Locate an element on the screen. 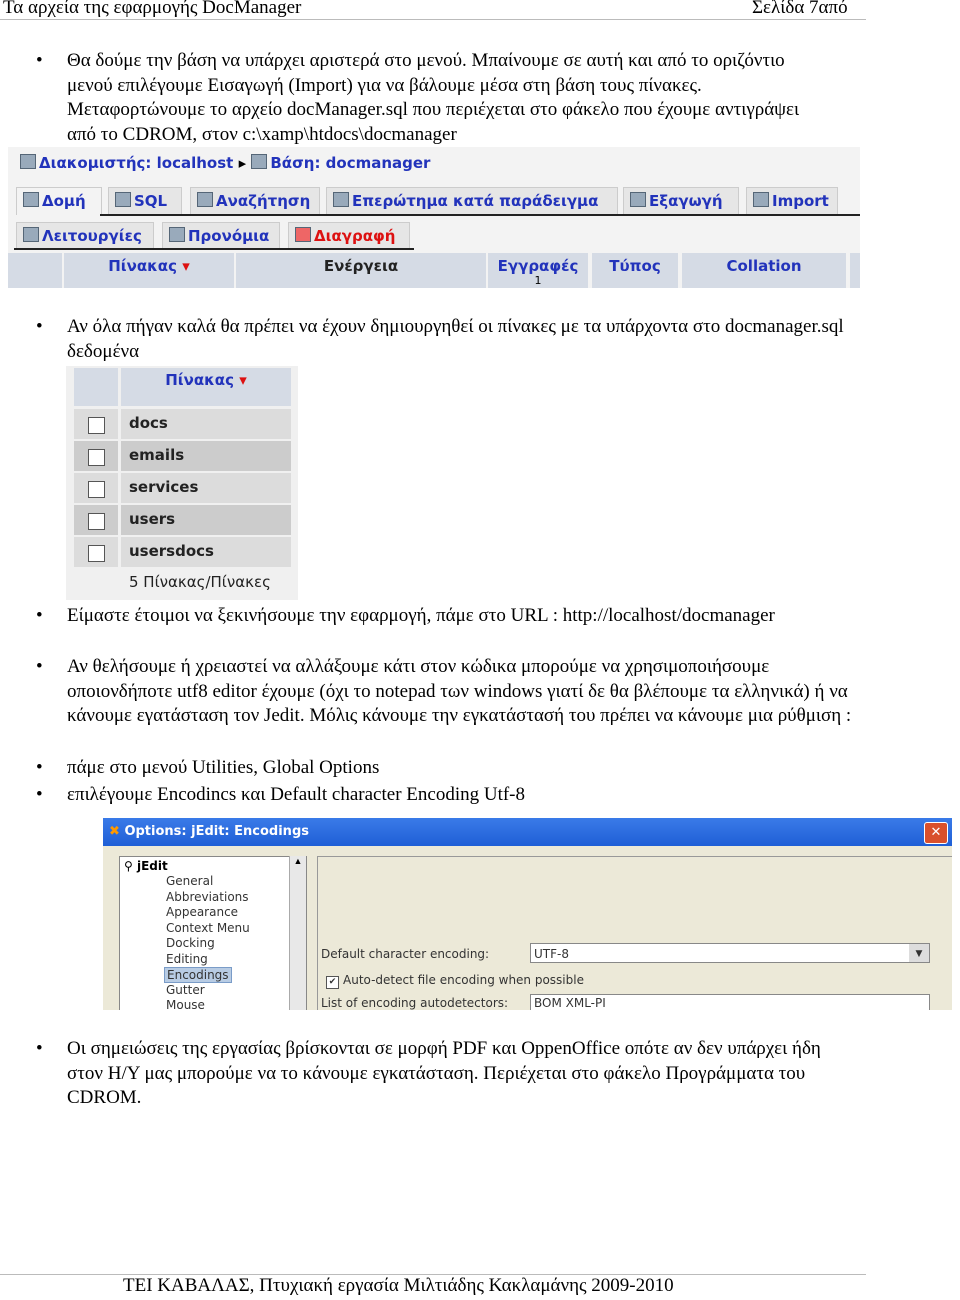 The height and width of the screenshot is (1300, 960). col-type: Τύπος is located at coordinates (635, 270).